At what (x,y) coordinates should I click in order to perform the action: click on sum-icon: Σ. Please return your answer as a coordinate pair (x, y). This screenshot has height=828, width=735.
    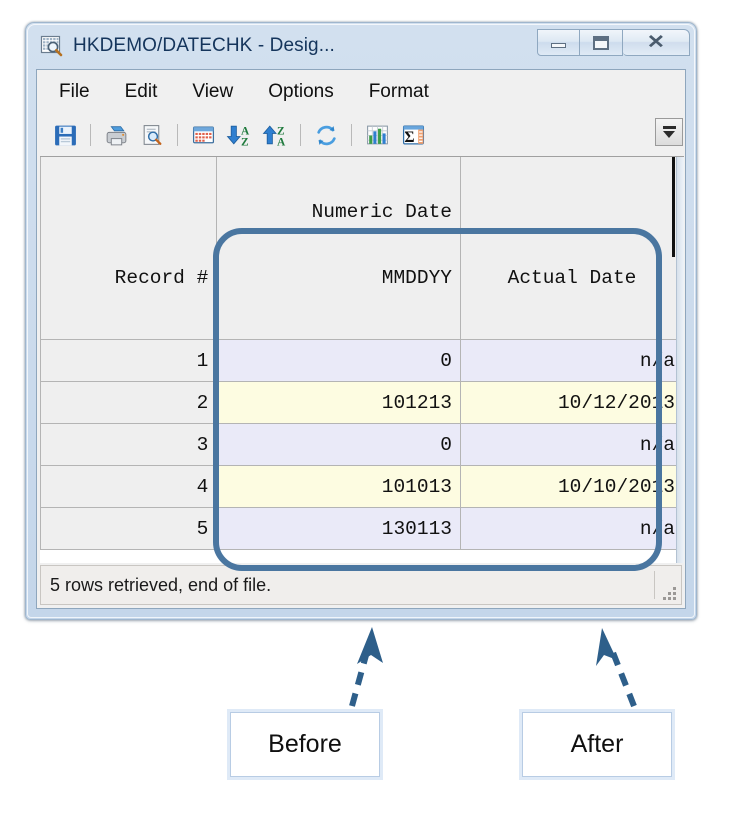
    Looking at the image, I should click on (413, 134).